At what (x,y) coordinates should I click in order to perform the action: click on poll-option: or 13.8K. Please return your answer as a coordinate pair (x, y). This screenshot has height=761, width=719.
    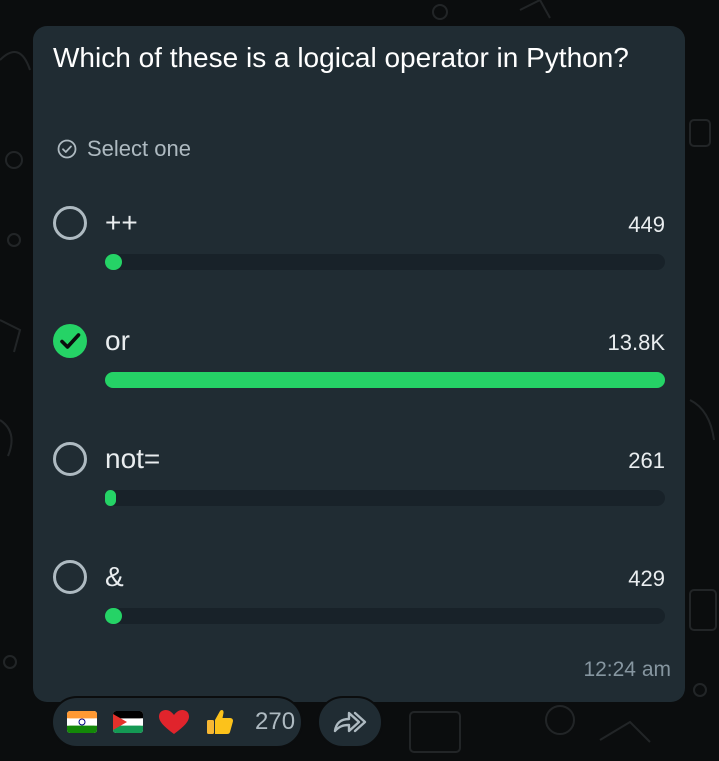
    Looking at the image, I should click on (359, 374).